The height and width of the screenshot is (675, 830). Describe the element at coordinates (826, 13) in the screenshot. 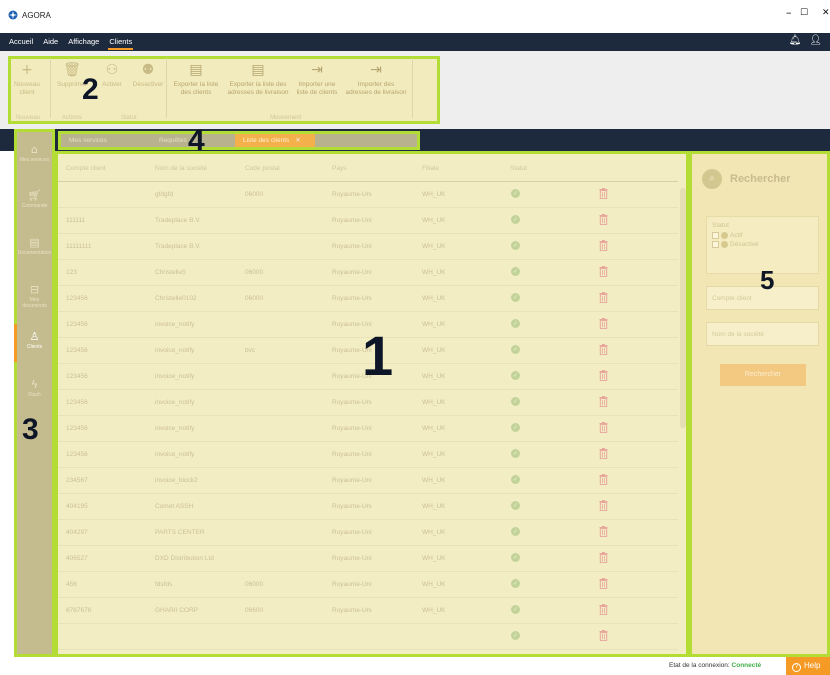

I see `close-window-button: ✕` at that location.